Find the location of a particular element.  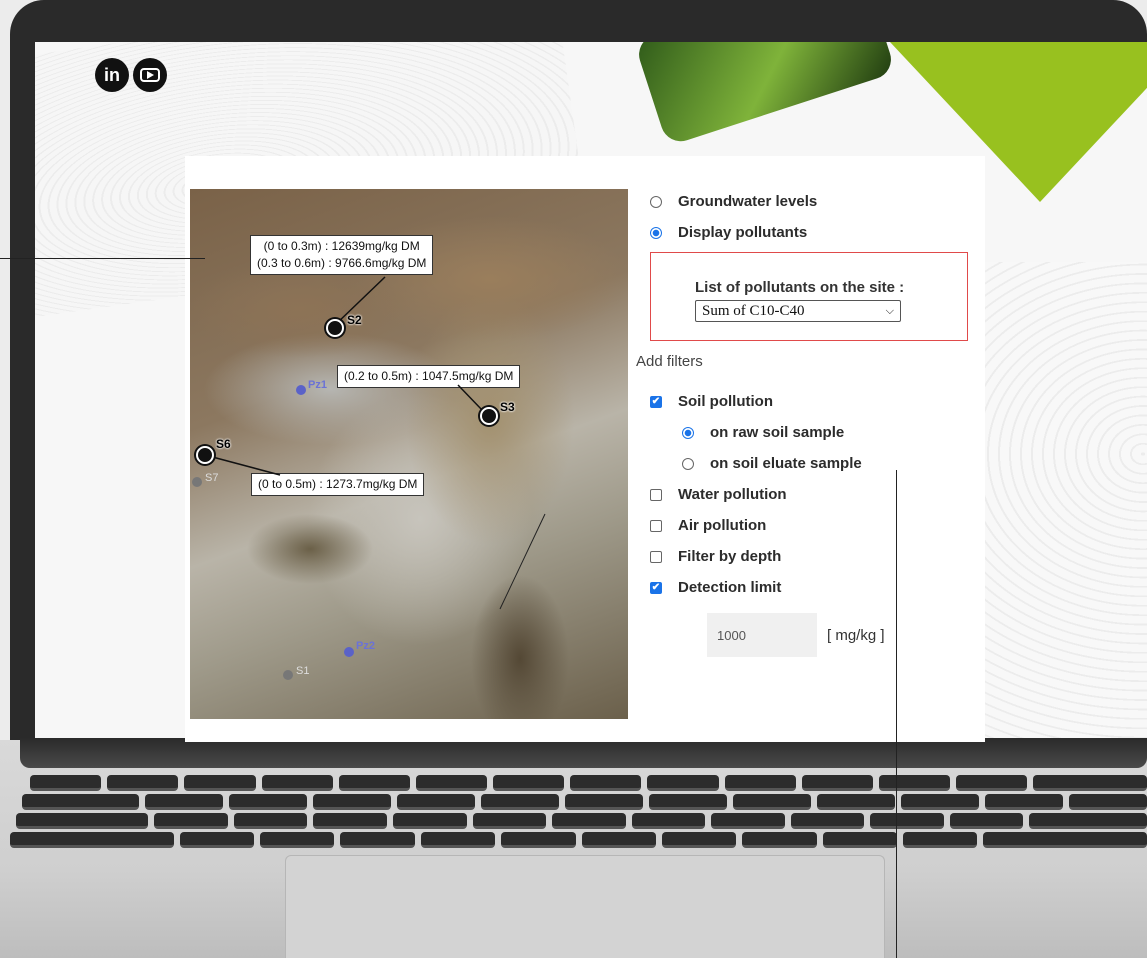

chevron-down-icon: ⌵ is located at coordinates (889, 310).